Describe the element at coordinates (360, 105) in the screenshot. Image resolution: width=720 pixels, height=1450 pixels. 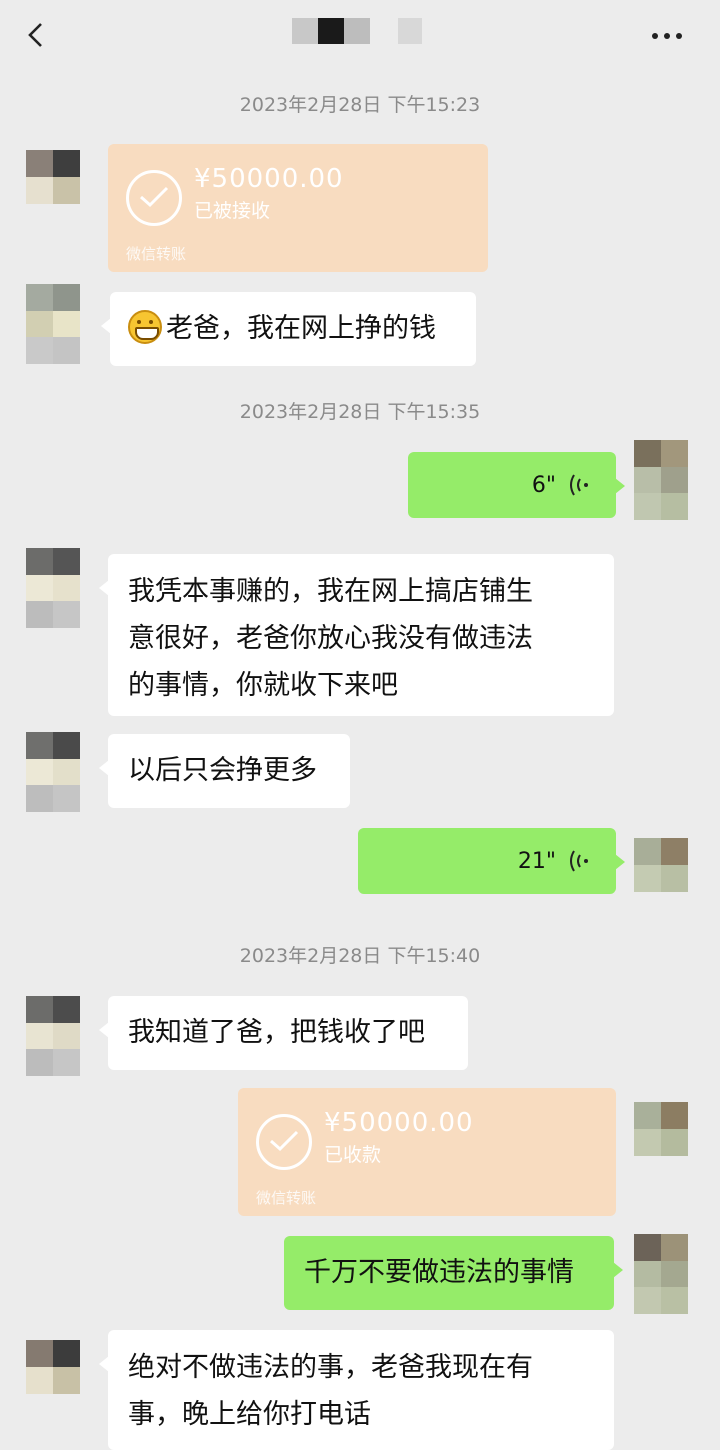
I see `timestamp: 2023年2月28日 下午15:23` at that location.